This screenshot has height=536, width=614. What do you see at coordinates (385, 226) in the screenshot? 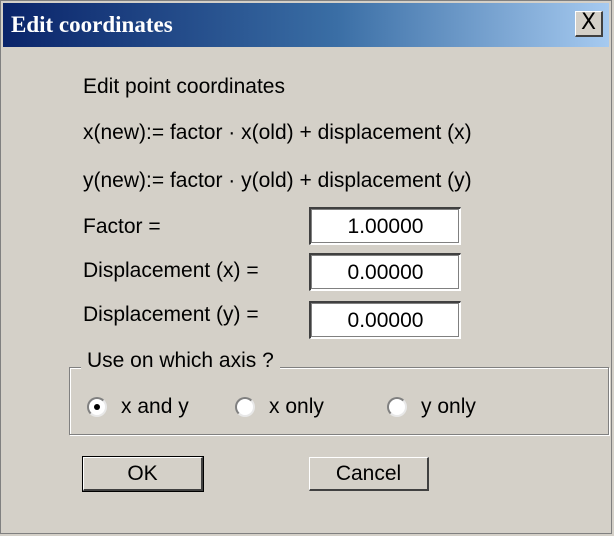
I see `factor-input` at bounding box center [385, 226].